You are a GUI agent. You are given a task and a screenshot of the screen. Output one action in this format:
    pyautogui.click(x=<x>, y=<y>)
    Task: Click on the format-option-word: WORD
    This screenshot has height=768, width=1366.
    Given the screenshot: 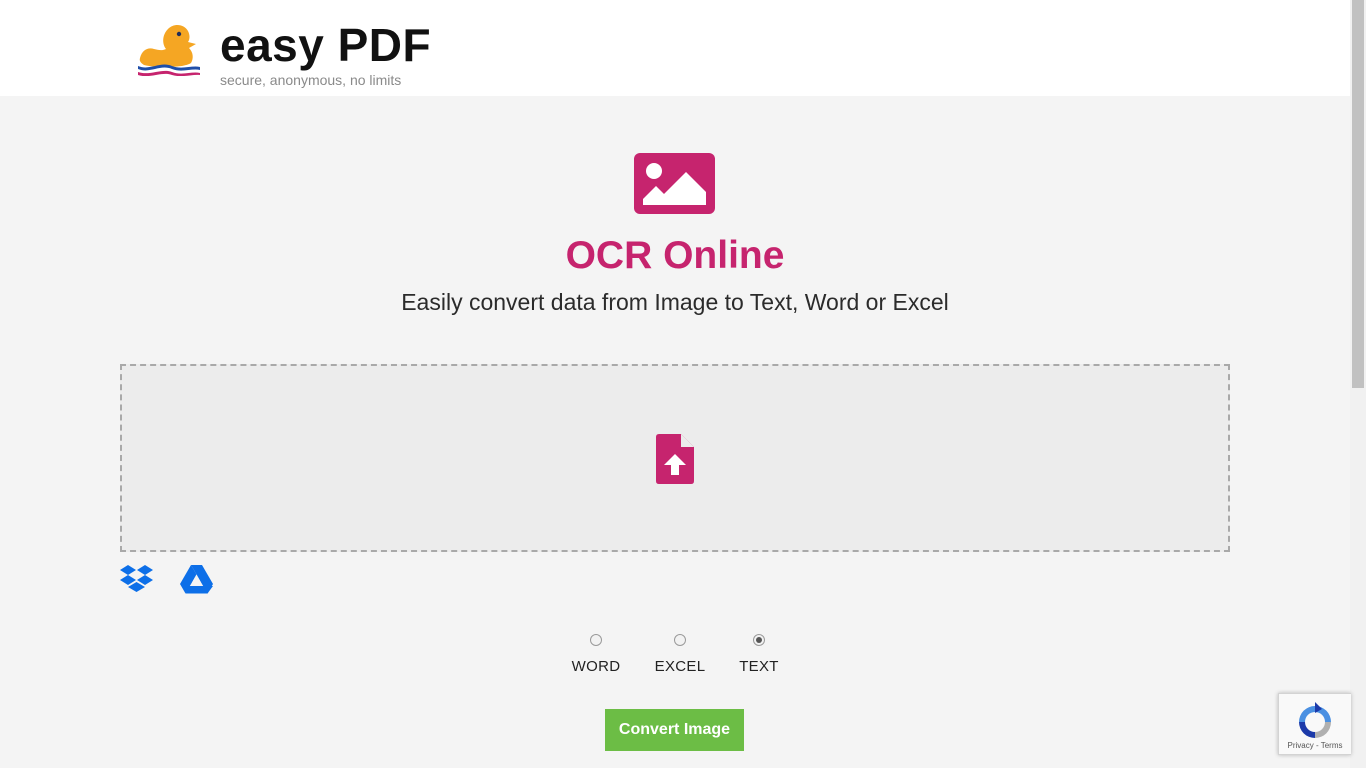 What is the action you would take?
    pyautogui.click(x=596, y=652)
    